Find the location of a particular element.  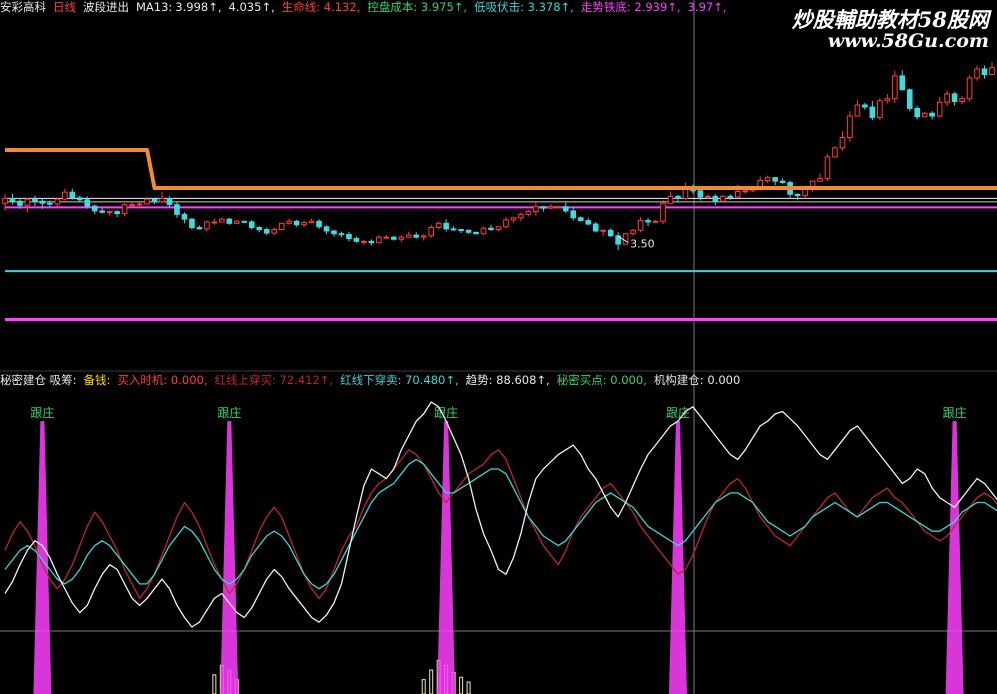

series-band is located at coordinates (501, 169).